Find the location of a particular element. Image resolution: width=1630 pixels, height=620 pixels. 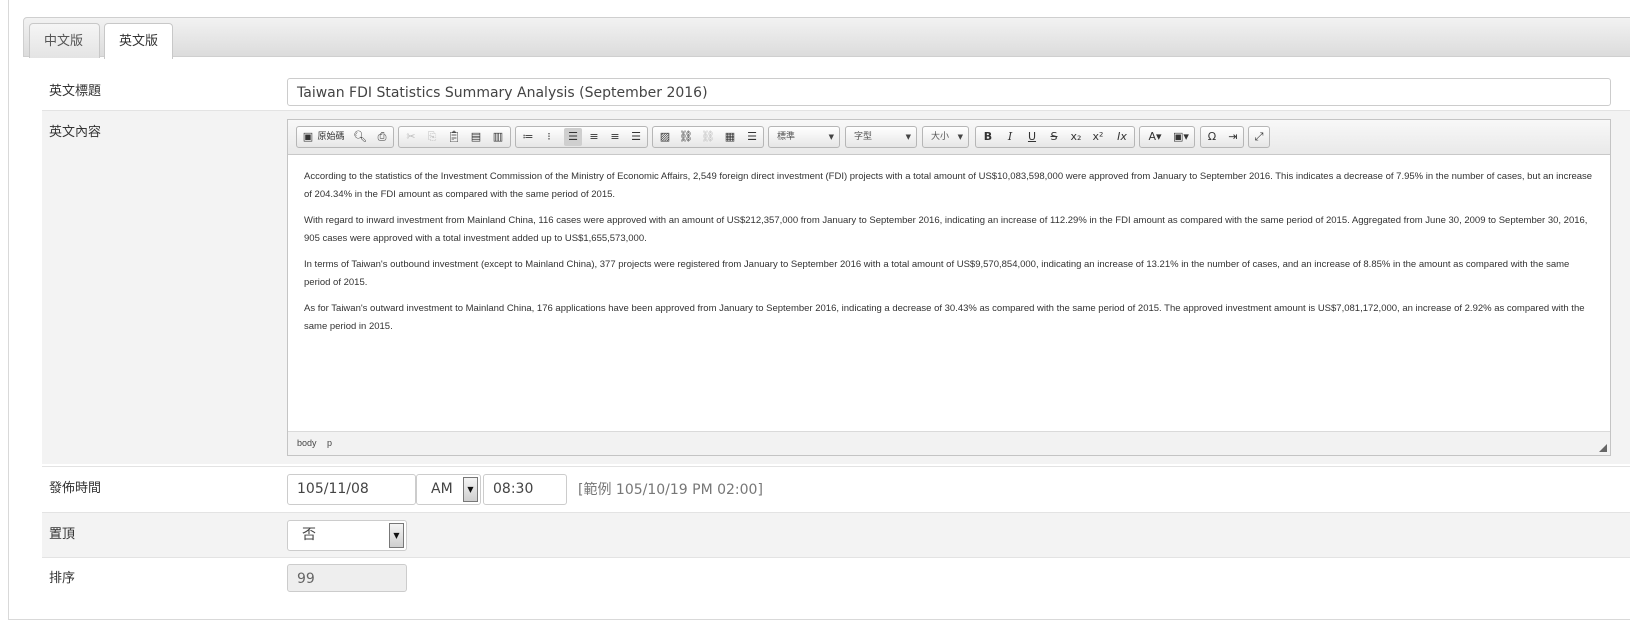

source-button: 原始碼 is located at coordinates (331, 137).